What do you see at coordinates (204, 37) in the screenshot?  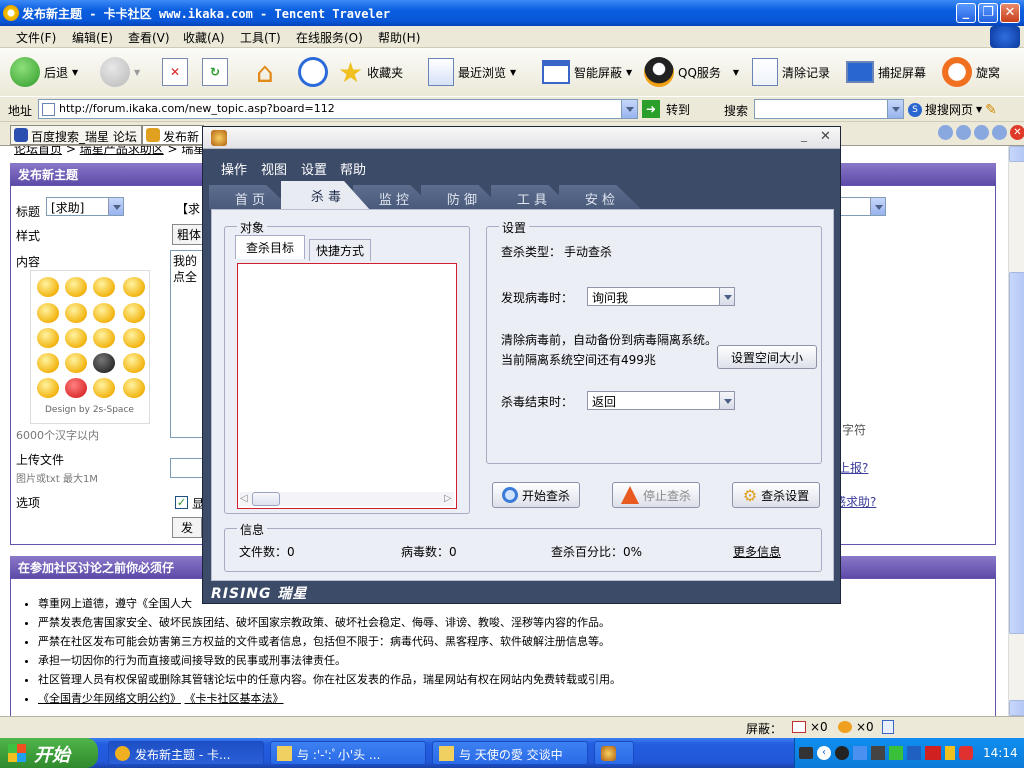 I see `menu-favorites: 收藏(A)` at bounding box center [204, 37].